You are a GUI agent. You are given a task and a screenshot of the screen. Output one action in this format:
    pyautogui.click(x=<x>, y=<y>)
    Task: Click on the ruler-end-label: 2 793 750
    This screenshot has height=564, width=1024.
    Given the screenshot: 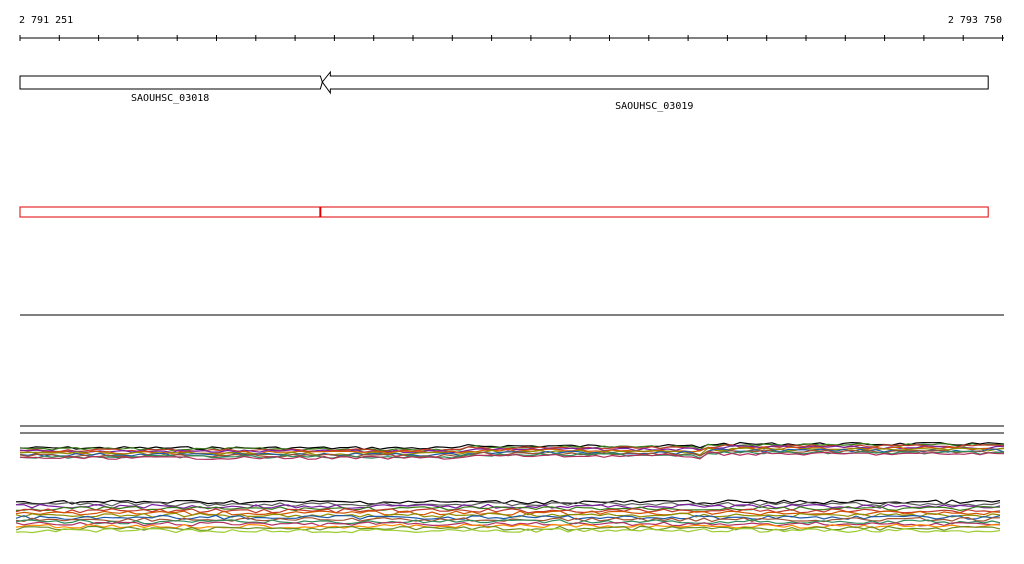 What is the action you would take?
    pyautogui.click(x=975, y=20)
    